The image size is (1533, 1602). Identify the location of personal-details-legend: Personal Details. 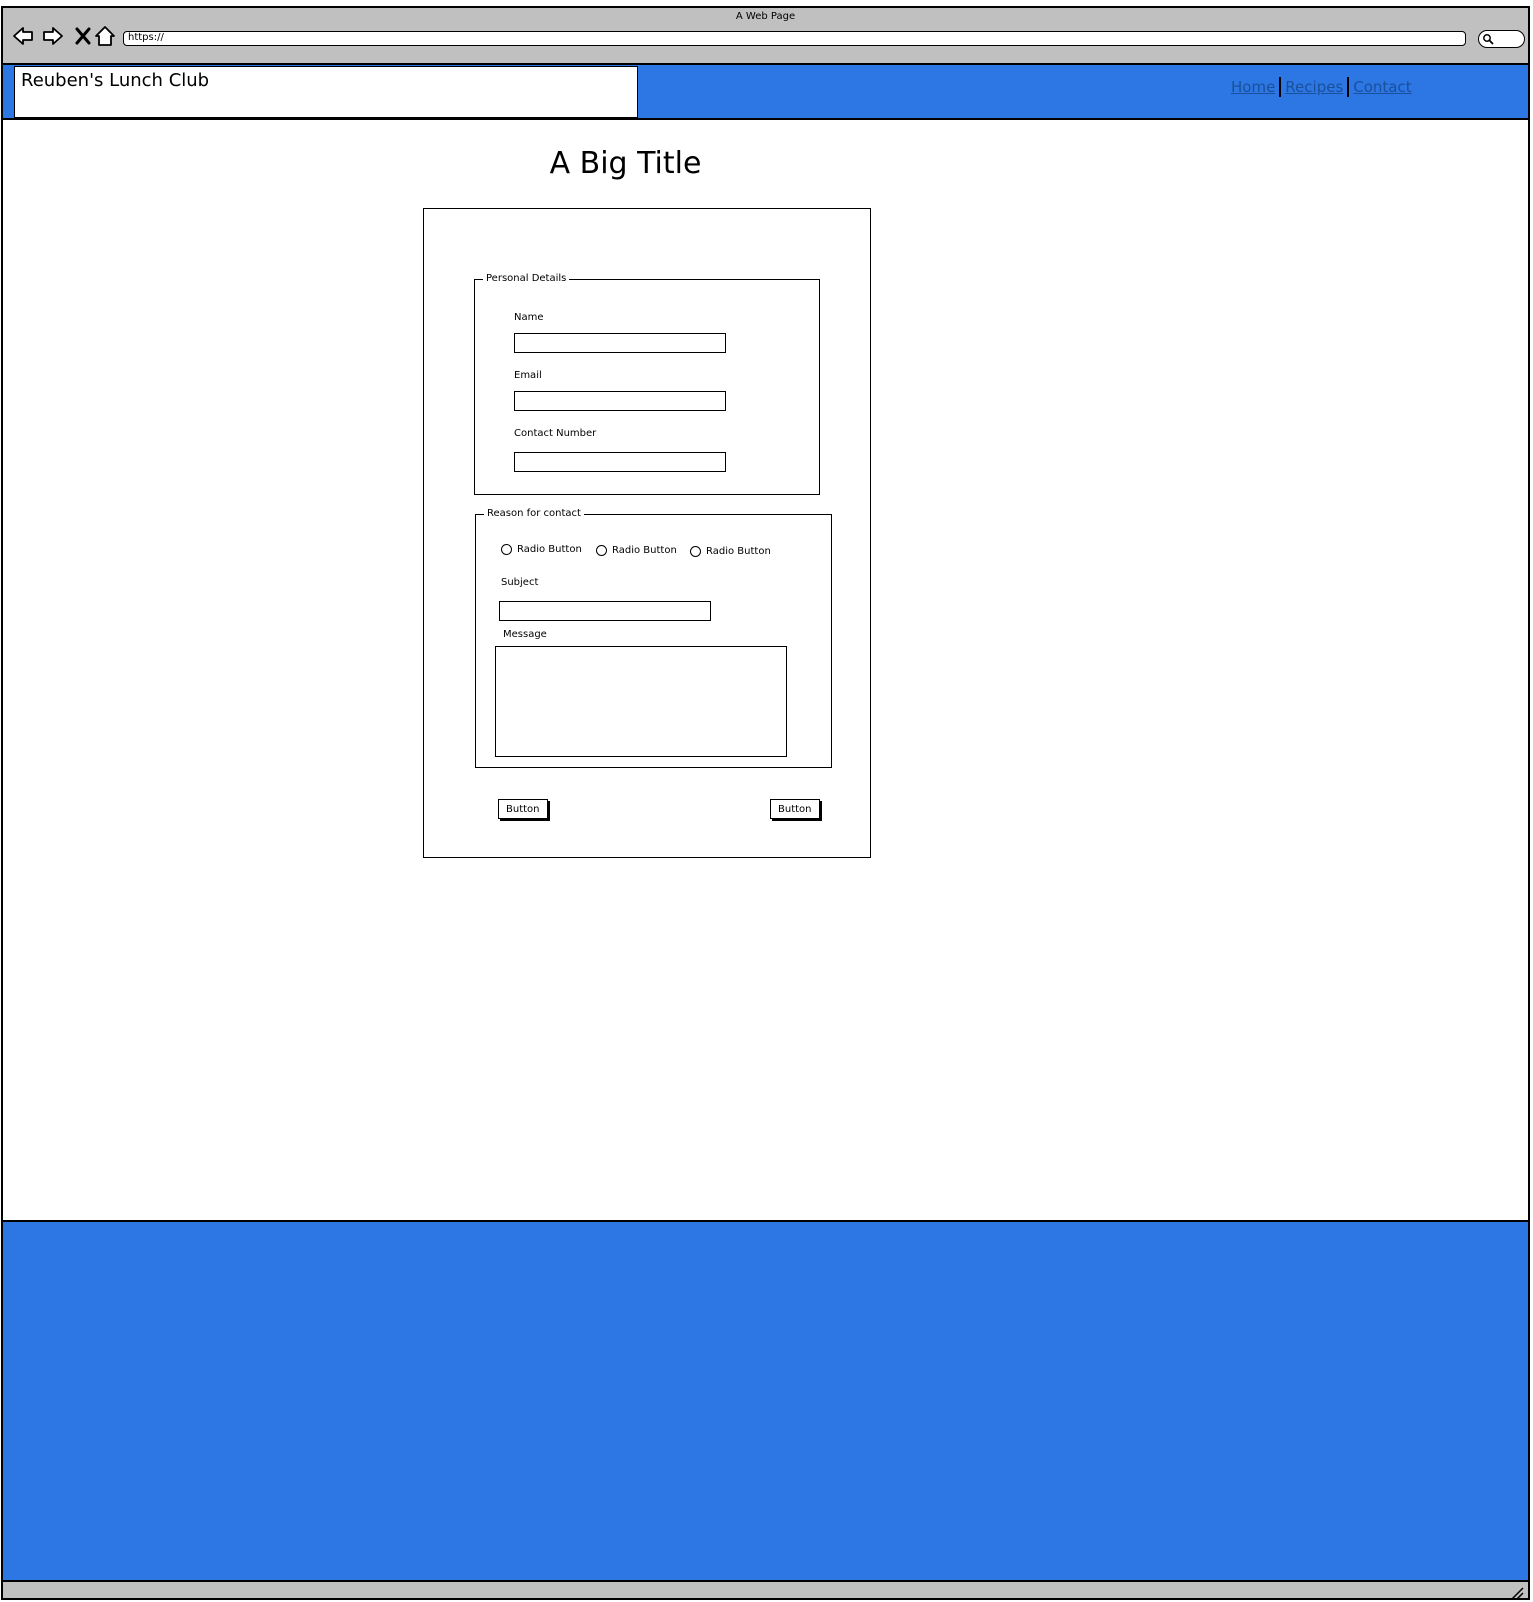
(526, 279).